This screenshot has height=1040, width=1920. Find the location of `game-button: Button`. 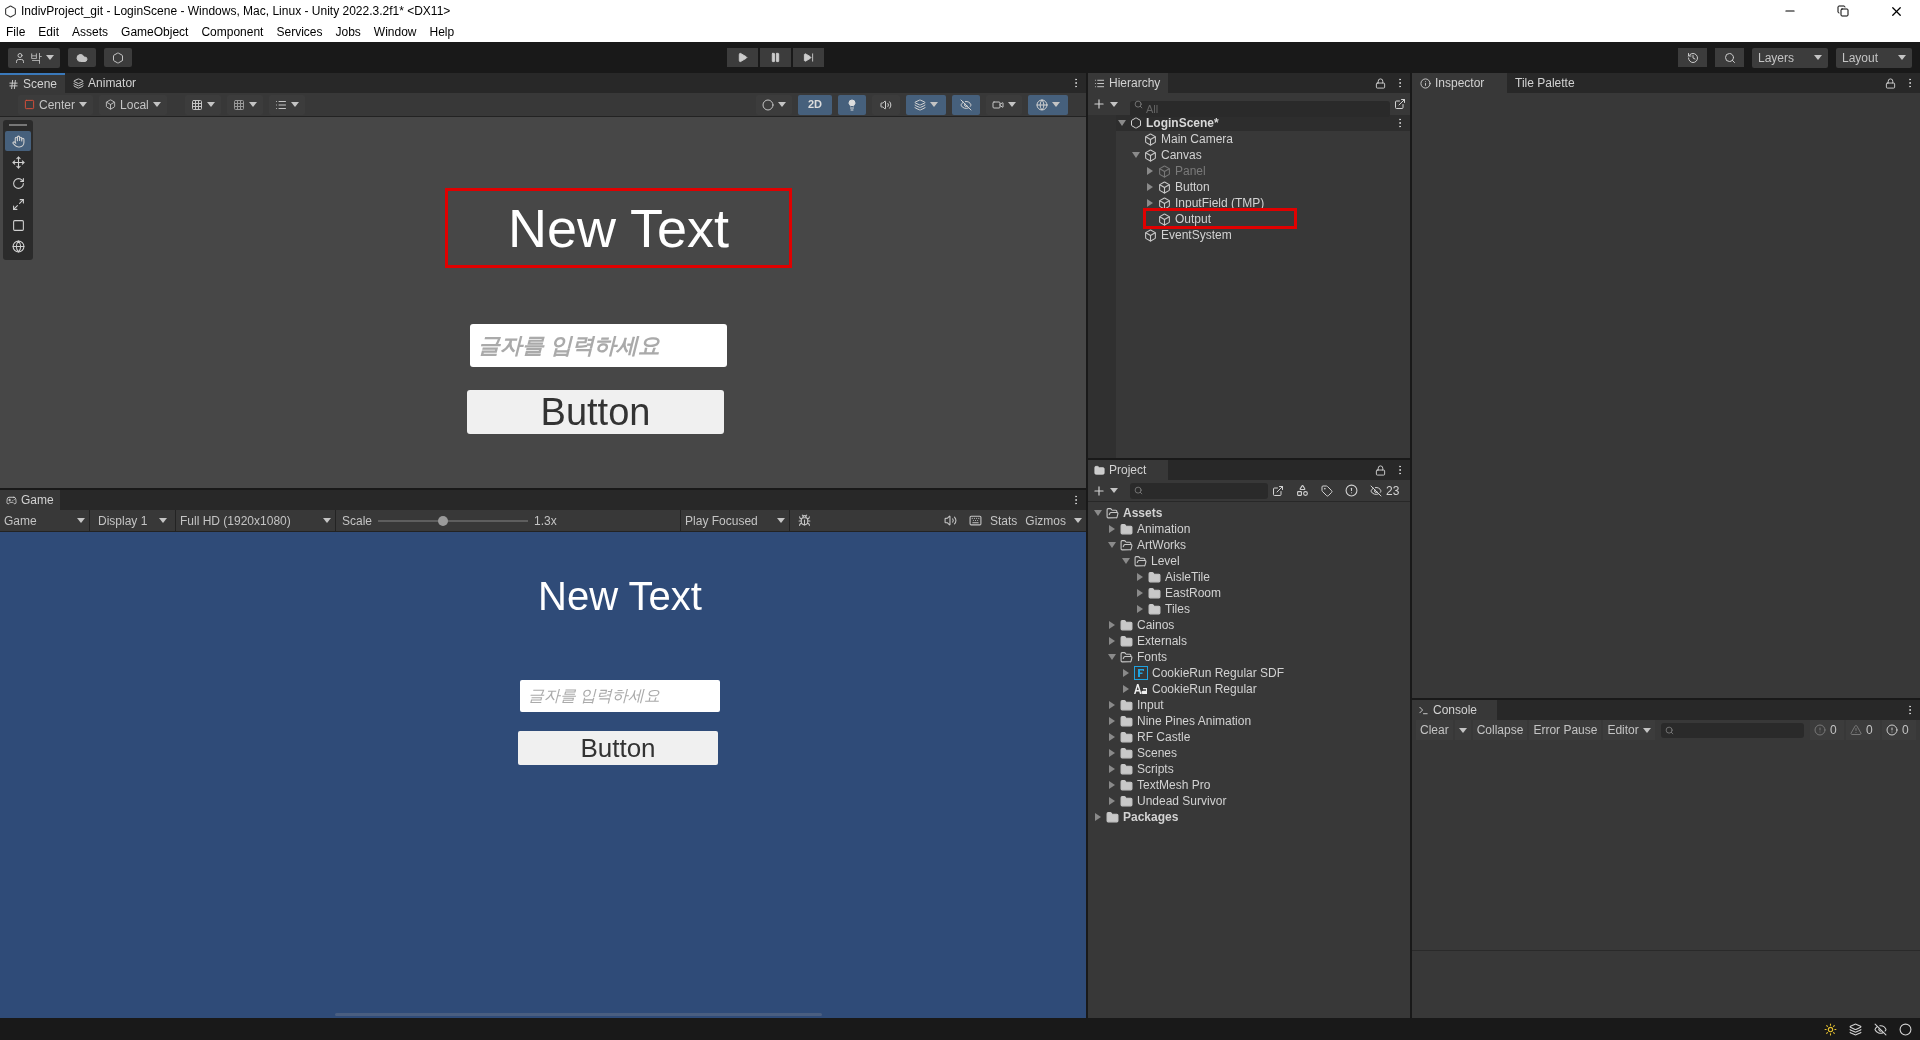

game-button: Button is located at coordinates (618, 748).